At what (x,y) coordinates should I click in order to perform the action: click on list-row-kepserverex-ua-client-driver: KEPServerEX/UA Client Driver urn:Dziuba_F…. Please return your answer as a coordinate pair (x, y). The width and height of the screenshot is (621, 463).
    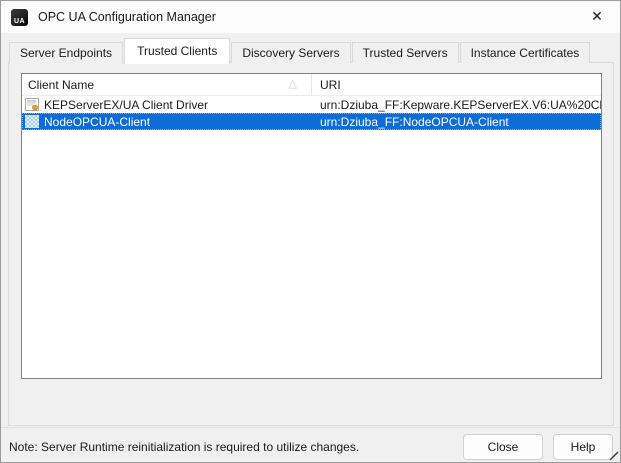
    Looking at the image, I should click on (311, 104).